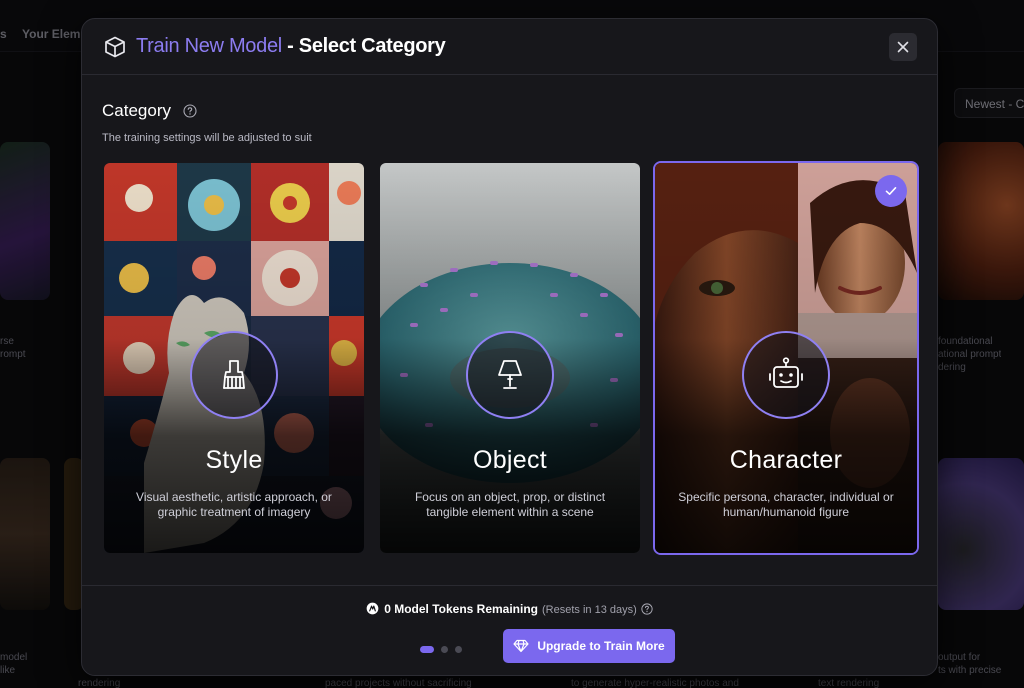  Describe the element at coordinates (510, 460) in the screenshot. I see `card-title: Object` at that location.